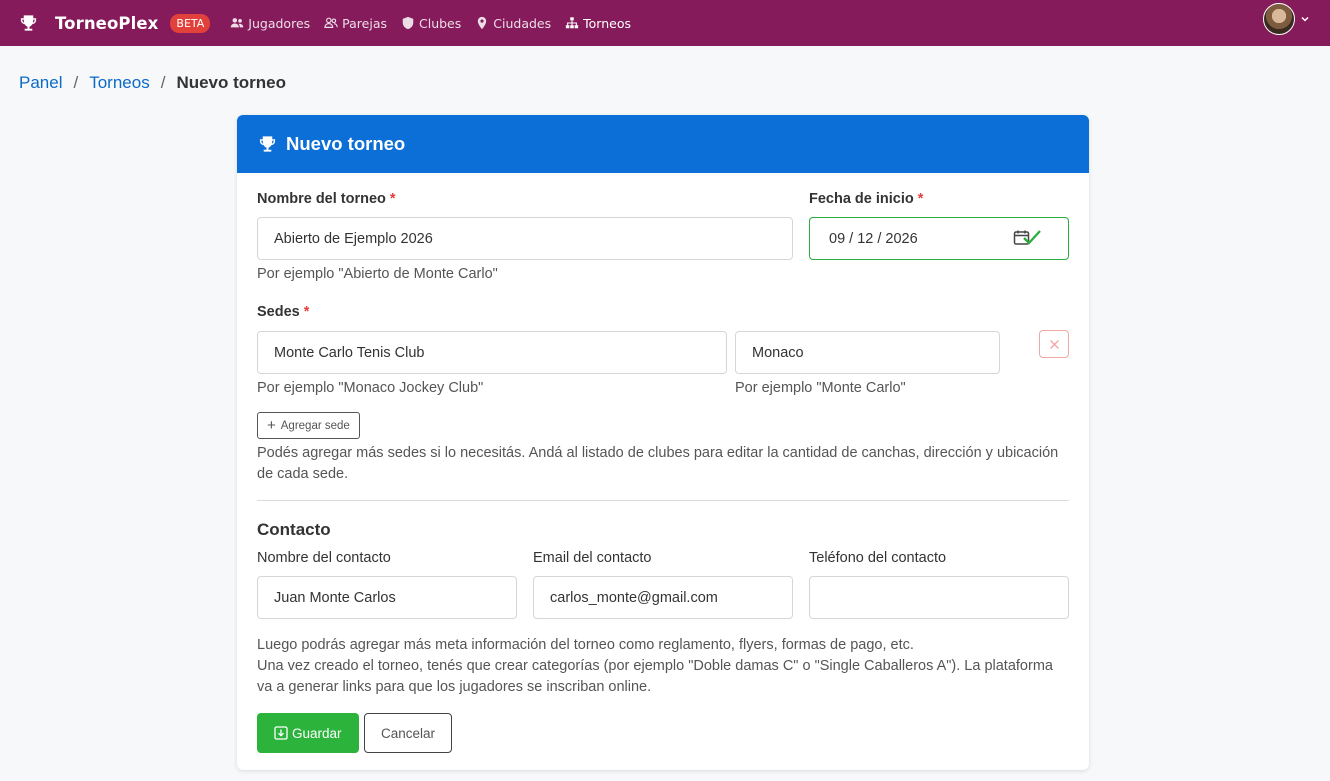 Image resolution: width=1330 pixels, height=781 pixels. What do you see at coordinates (820, 388) in the screenshot?
I see `venue-city-help: Por ejemplo "Monte Carlo"` at bounding box center [820, 388].